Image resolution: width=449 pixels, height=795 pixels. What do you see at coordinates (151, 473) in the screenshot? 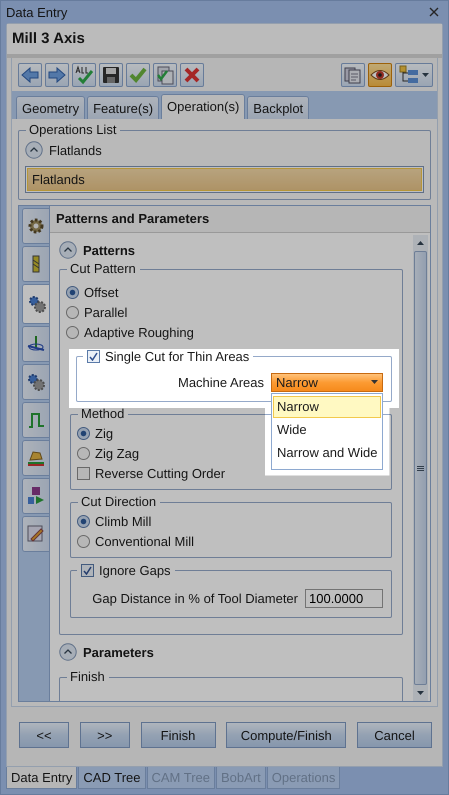
I see `checkbox: Reverse Cutting Order` at bounding box center [151, 473].